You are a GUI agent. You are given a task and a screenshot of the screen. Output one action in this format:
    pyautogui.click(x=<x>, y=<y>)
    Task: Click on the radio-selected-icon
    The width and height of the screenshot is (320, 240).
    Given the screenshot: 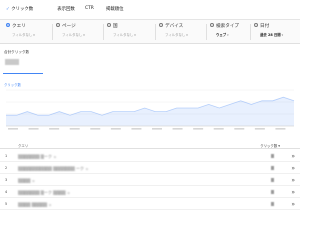 What is the action you would take?
    pyautogui.click(x=8, y=25)
    